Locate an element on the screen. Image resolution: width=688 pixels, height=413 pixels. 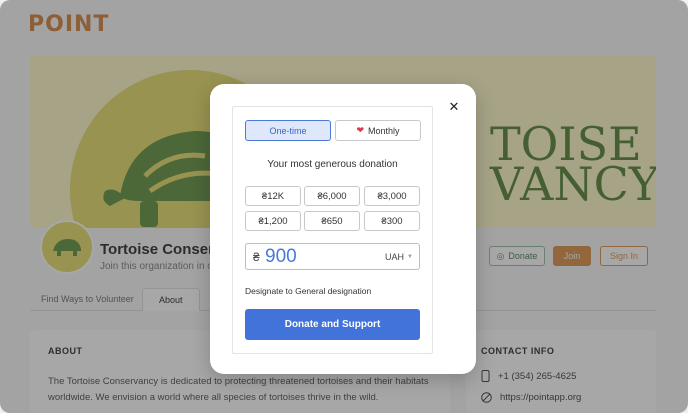
currency-select-label: UAH is located at coordinates (395, 257).